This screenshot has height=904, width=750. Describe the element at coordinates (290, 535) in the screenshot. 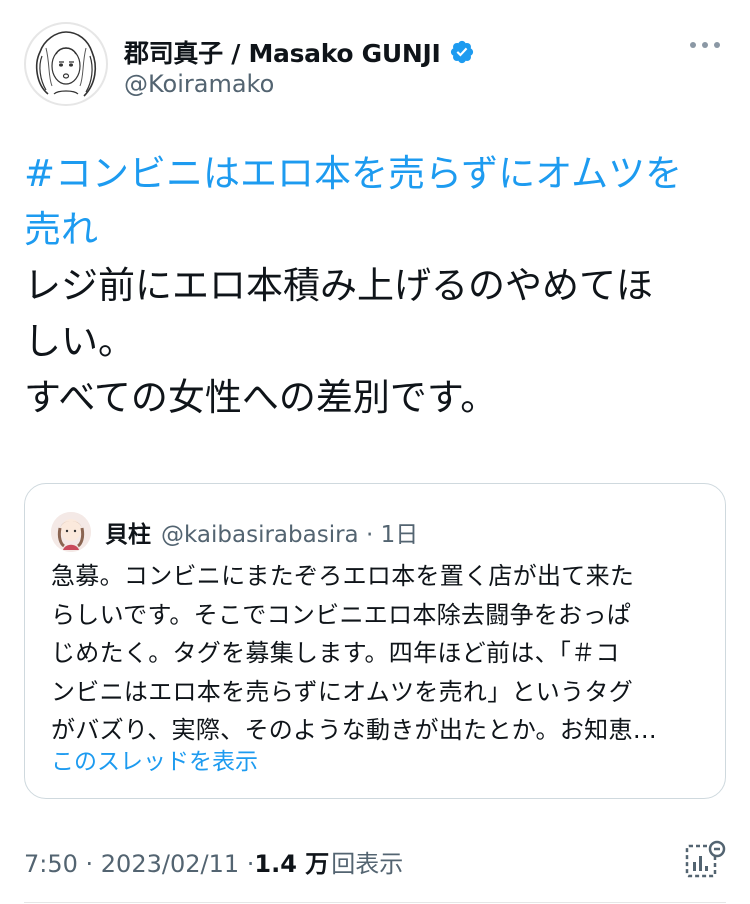

I see `quoted-author-handle-time: @kaibasirabasira · 1日` at that location.